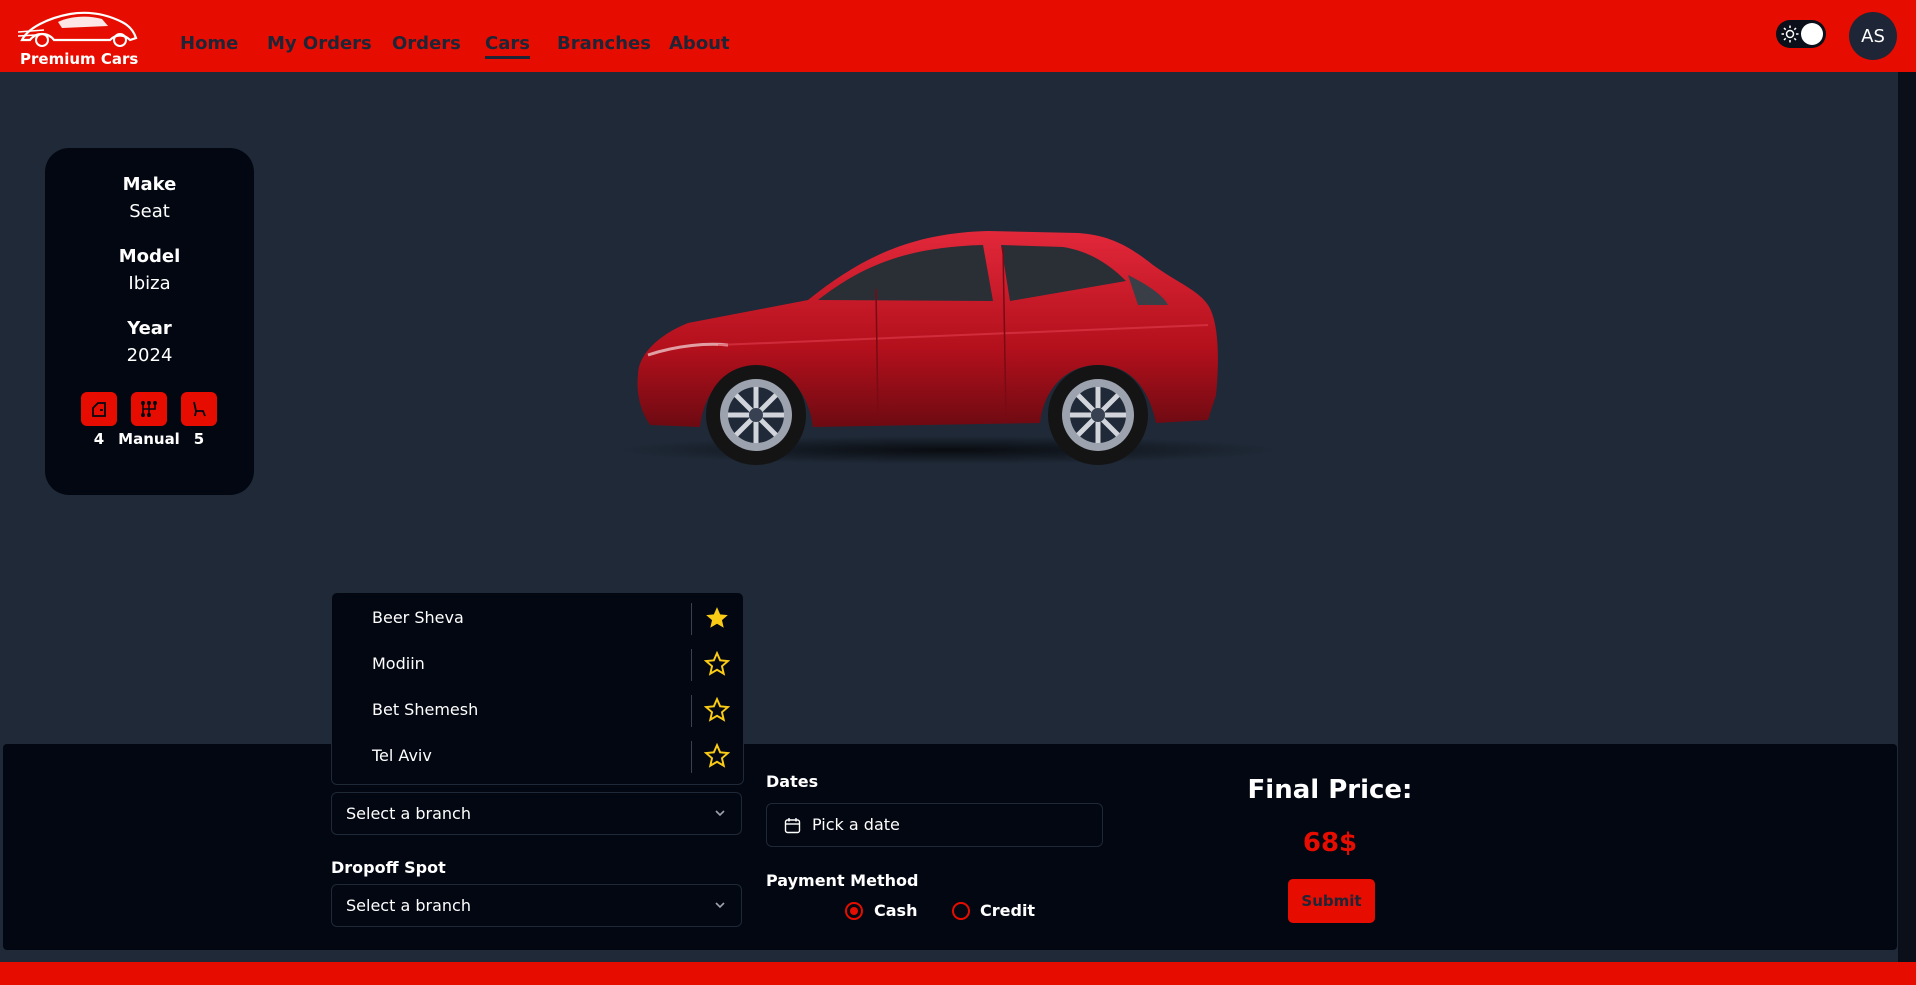 This screenshot has height=985, width=1916. Describe the element at coordinates (149, 355) in the screenshot. I see `year-value: 2024` at that location.